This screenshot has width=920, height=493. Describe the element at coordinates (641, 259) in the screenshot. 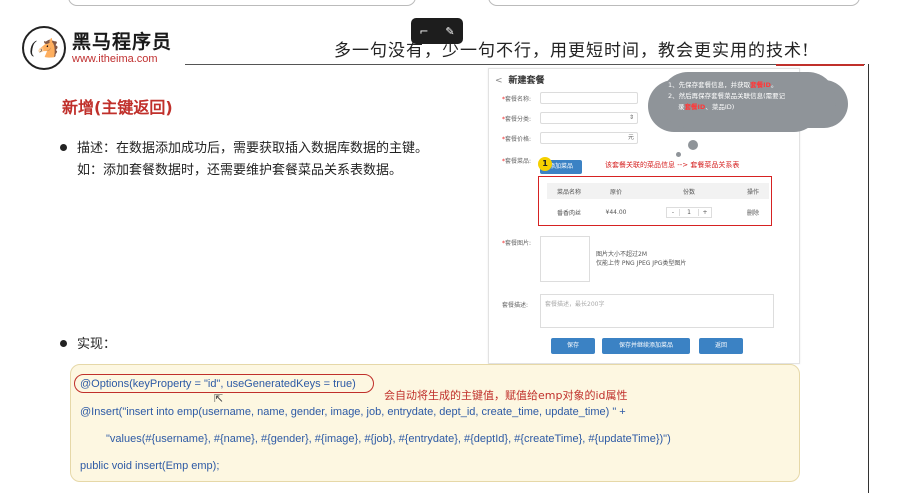

I see `image-hint: 图片大小不超过2M 仅能上传 PNG JPEG JPG类型图片` at that location.